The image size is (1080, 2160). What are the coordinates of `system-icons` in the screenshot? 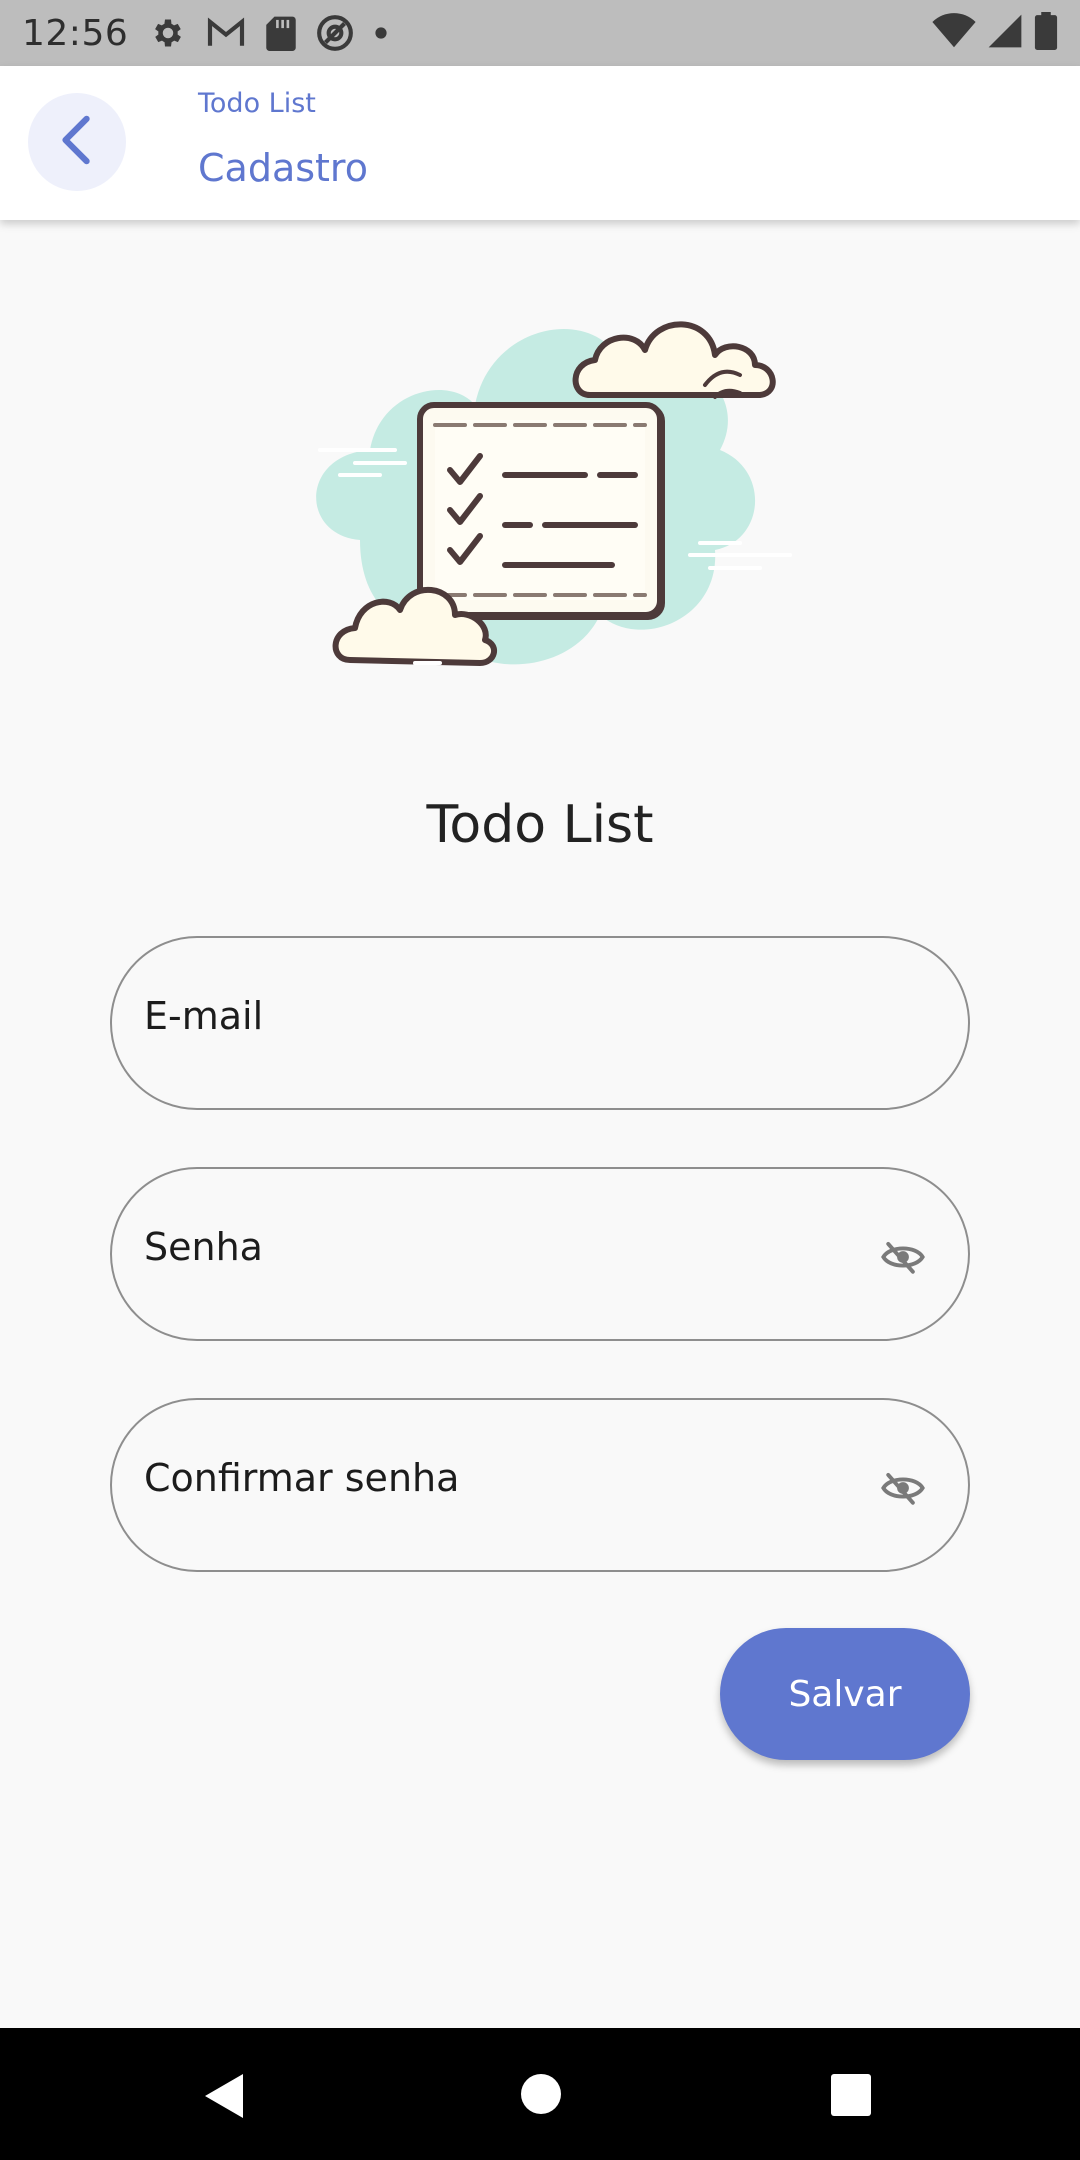 It's located at (995, 33).